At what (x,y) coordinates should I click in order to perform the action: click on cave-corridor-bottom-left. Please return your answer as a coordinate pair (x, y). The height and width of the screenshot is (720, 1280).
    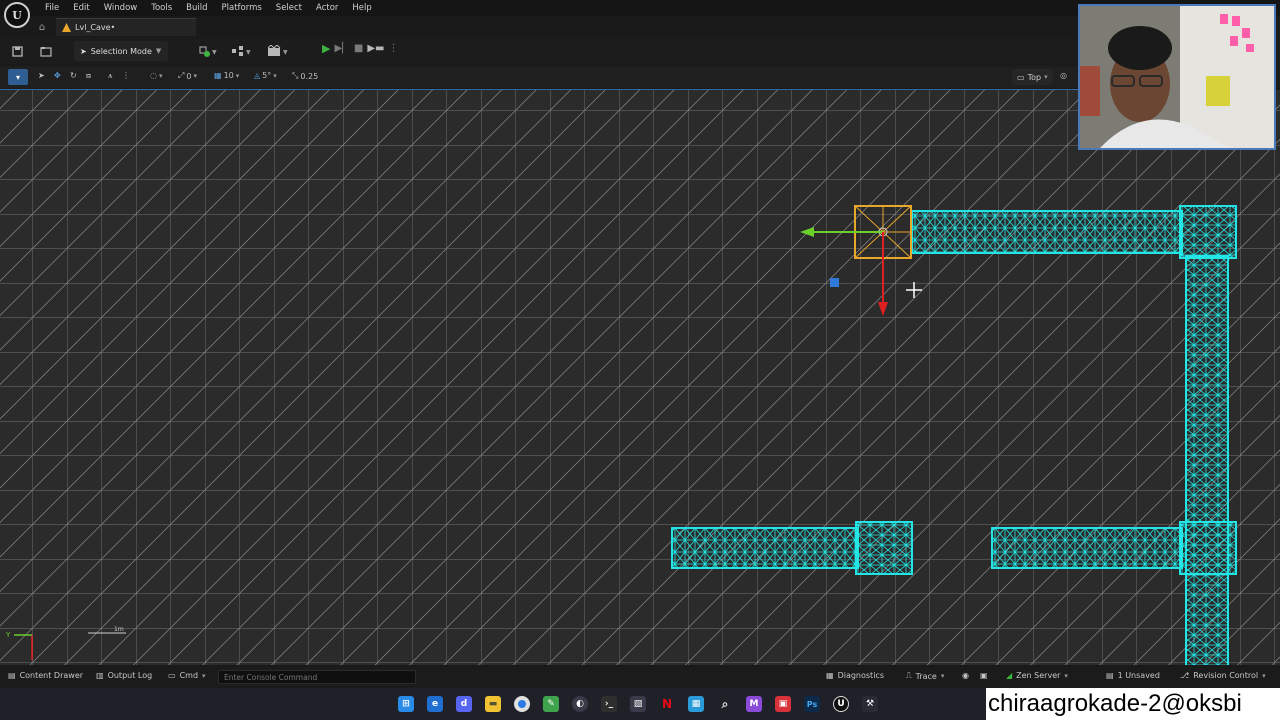
    Looking at the image, I should click on (792, 548).